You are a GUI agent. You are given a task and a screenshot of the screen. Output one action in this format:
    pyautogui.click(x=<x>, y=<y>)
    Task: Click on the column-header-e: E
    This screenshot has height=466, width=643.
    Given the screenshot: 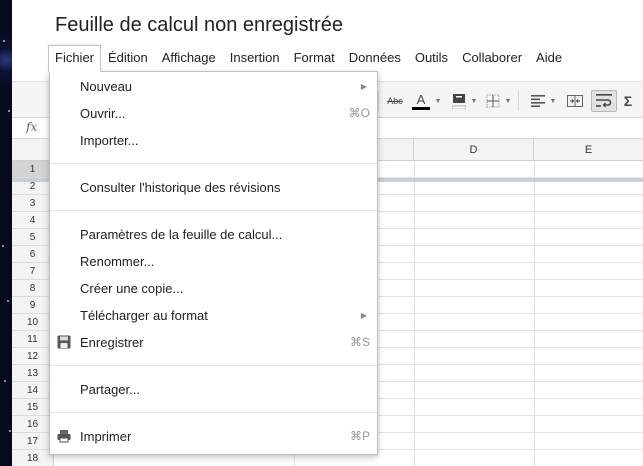 What is the action you would take?
    pyautogui.click(x=588, y=150)
    